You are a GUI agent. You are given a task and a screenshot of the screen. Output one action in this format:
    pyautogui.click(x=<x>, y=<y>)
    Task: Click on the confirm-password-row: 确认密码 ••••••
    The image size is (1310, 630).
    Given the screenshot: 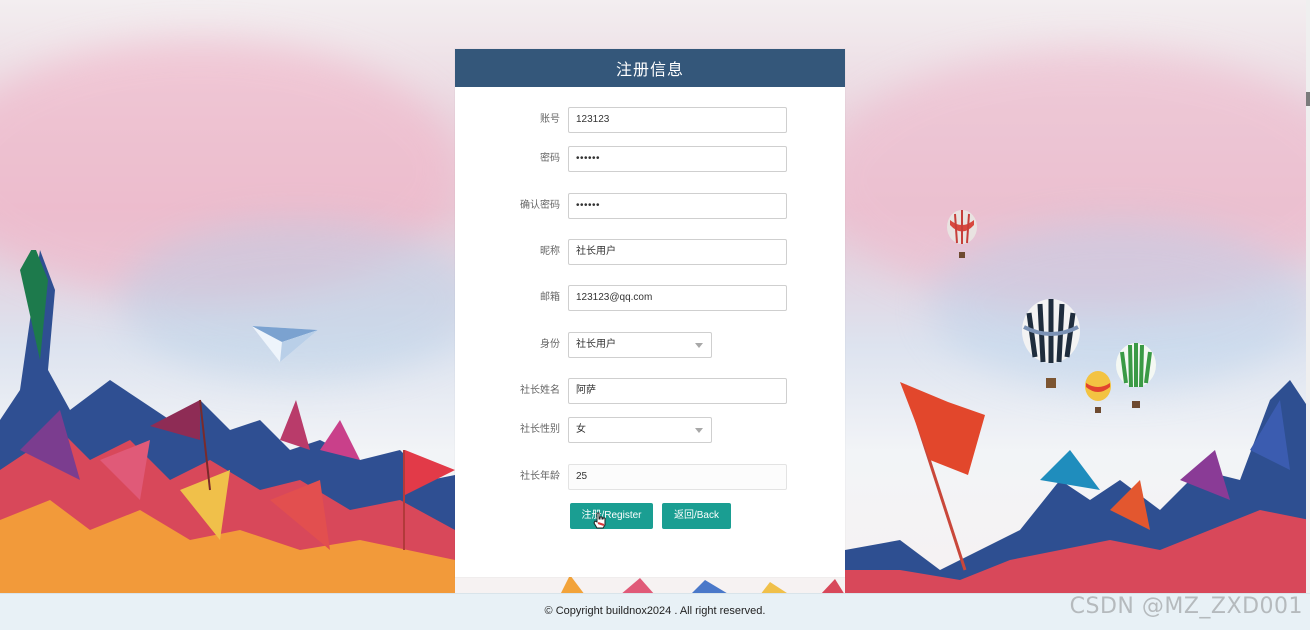 What is the action you would take?
    pyautogui.click(x=650, y=206)
    